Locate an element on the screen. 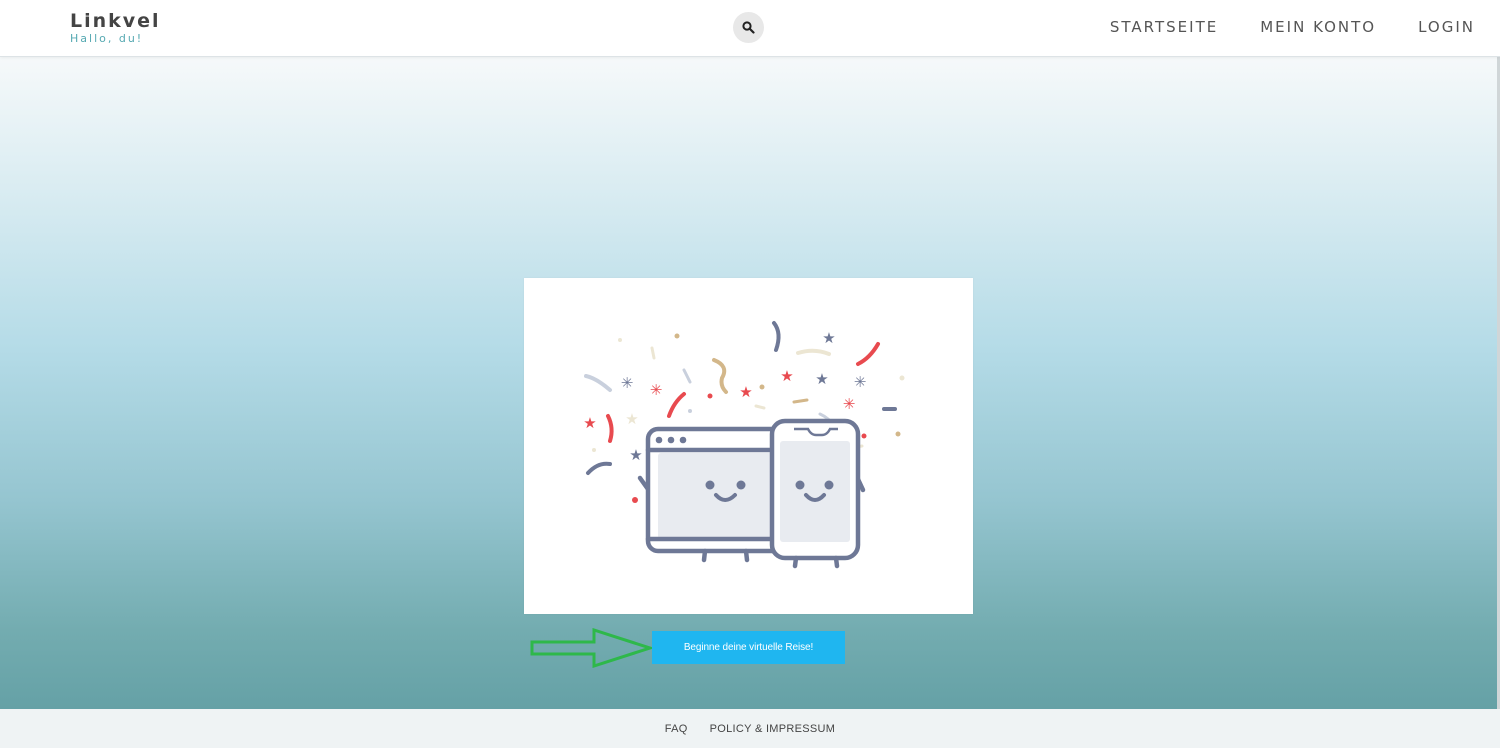  nav-login: LOGIN is located at coordinates (1446, 27).